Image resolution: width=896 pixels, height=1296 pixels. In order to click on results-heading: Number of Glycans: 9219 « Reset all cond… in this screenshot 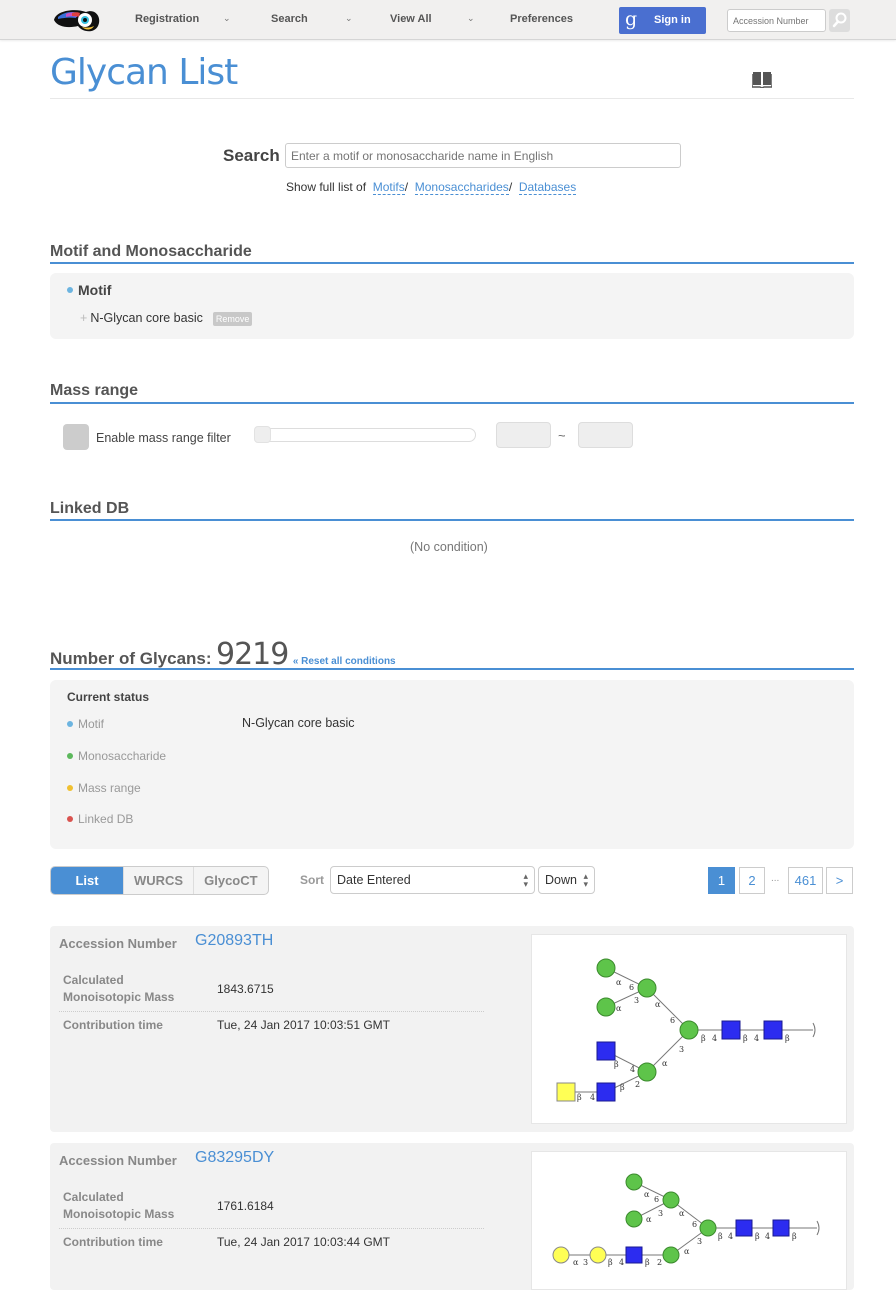, I will do `click(223, 654)`.